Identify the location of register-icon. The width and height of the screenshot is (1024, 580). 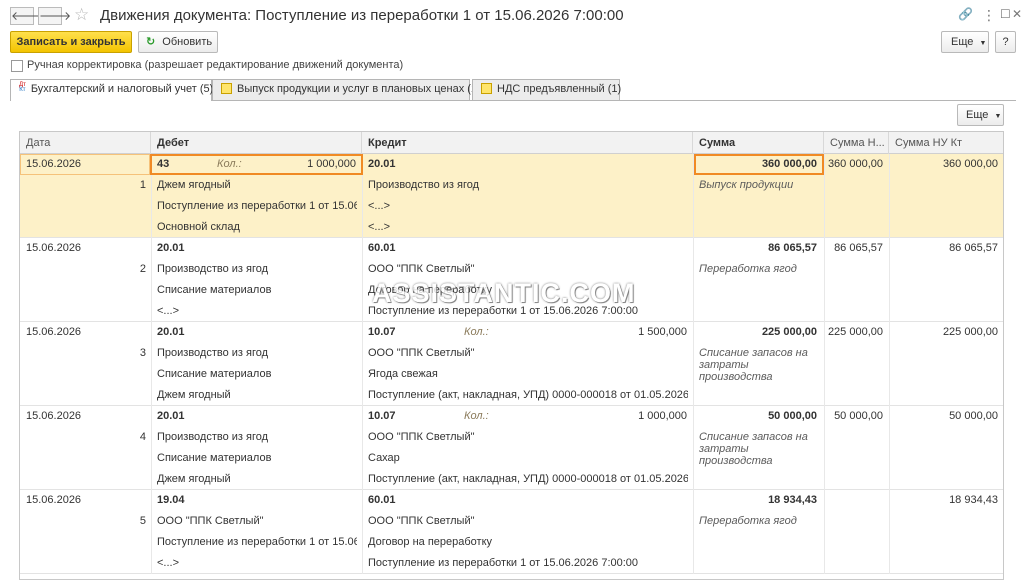
(226, 88).